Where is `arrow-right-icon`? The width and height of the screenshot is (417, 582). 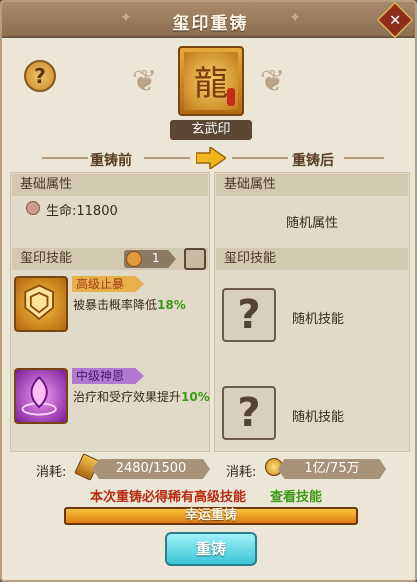
arrow-right-icon is located at coordinates (211, 158).